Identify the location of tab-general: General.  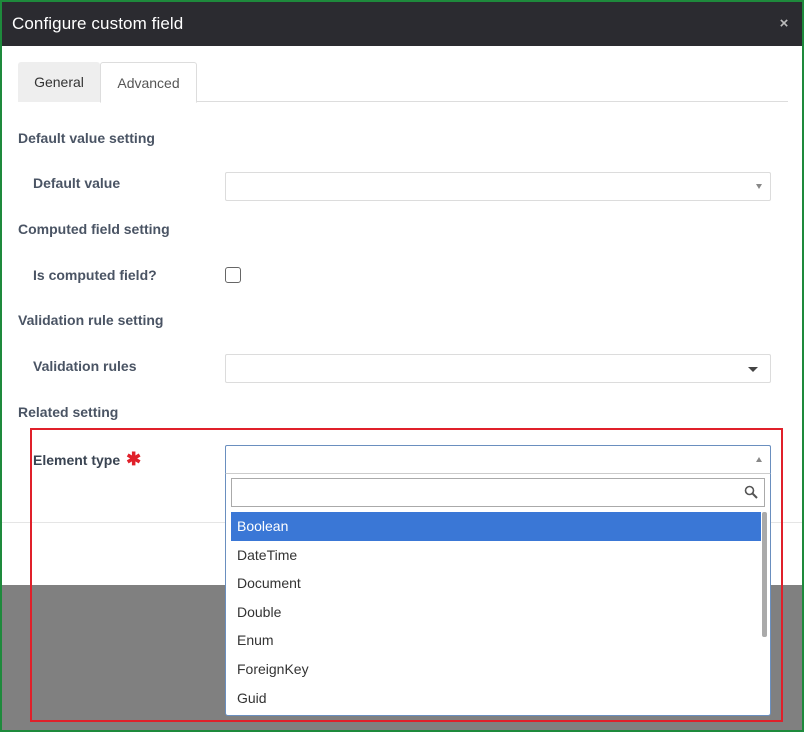
(59, 82).